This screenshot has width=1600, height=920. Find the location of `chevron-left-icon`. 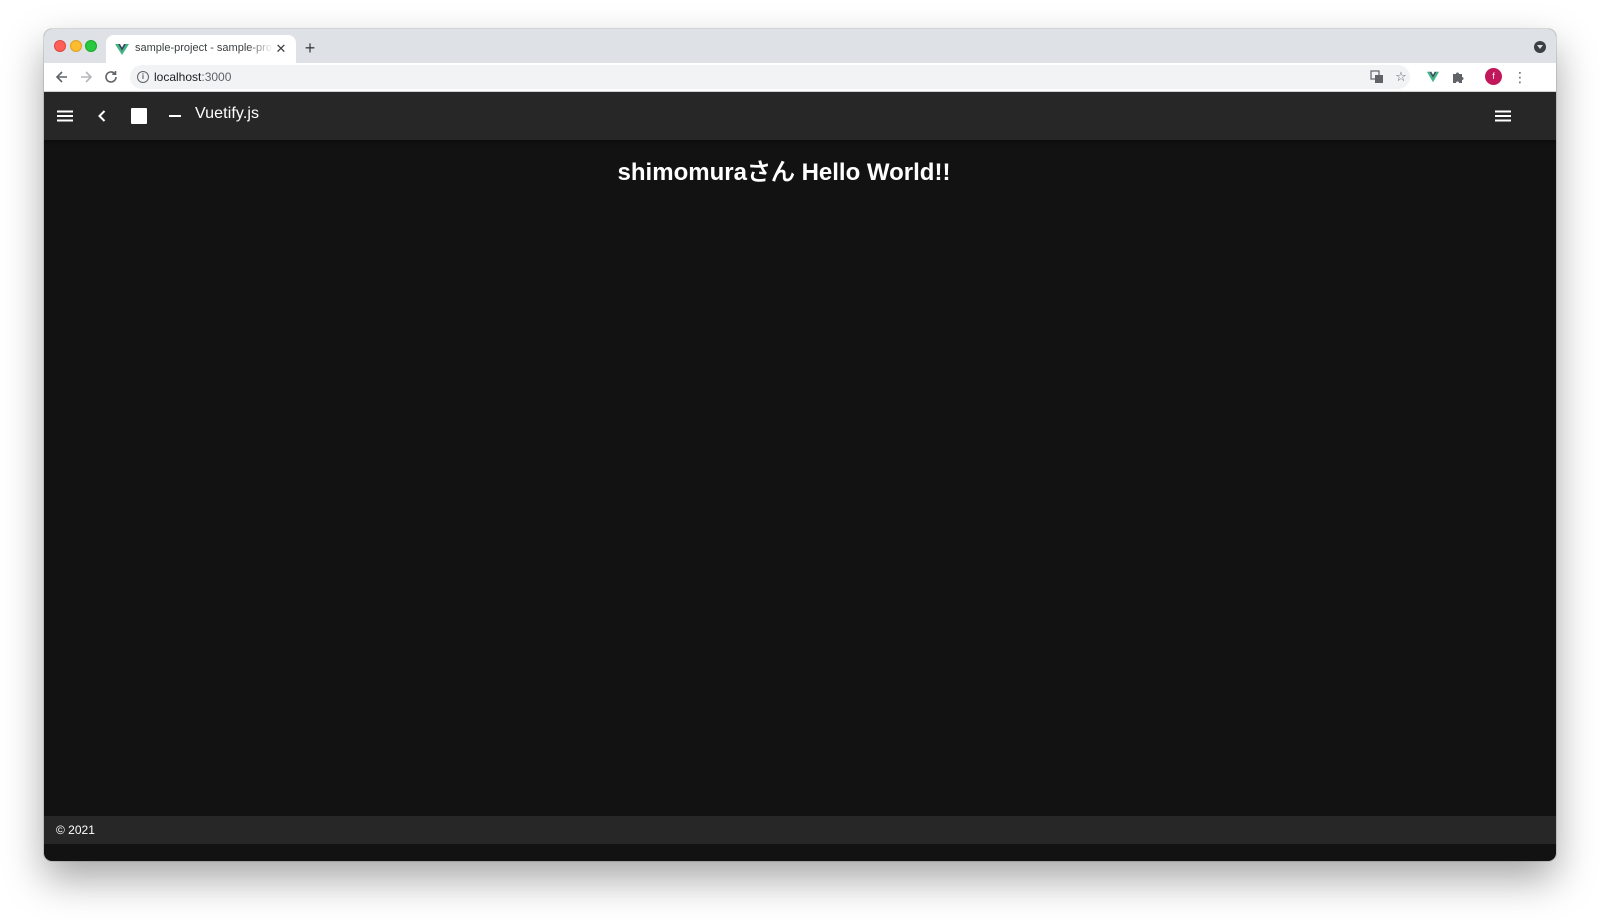

chevron-left-icon is located at coordinates (102, 116).